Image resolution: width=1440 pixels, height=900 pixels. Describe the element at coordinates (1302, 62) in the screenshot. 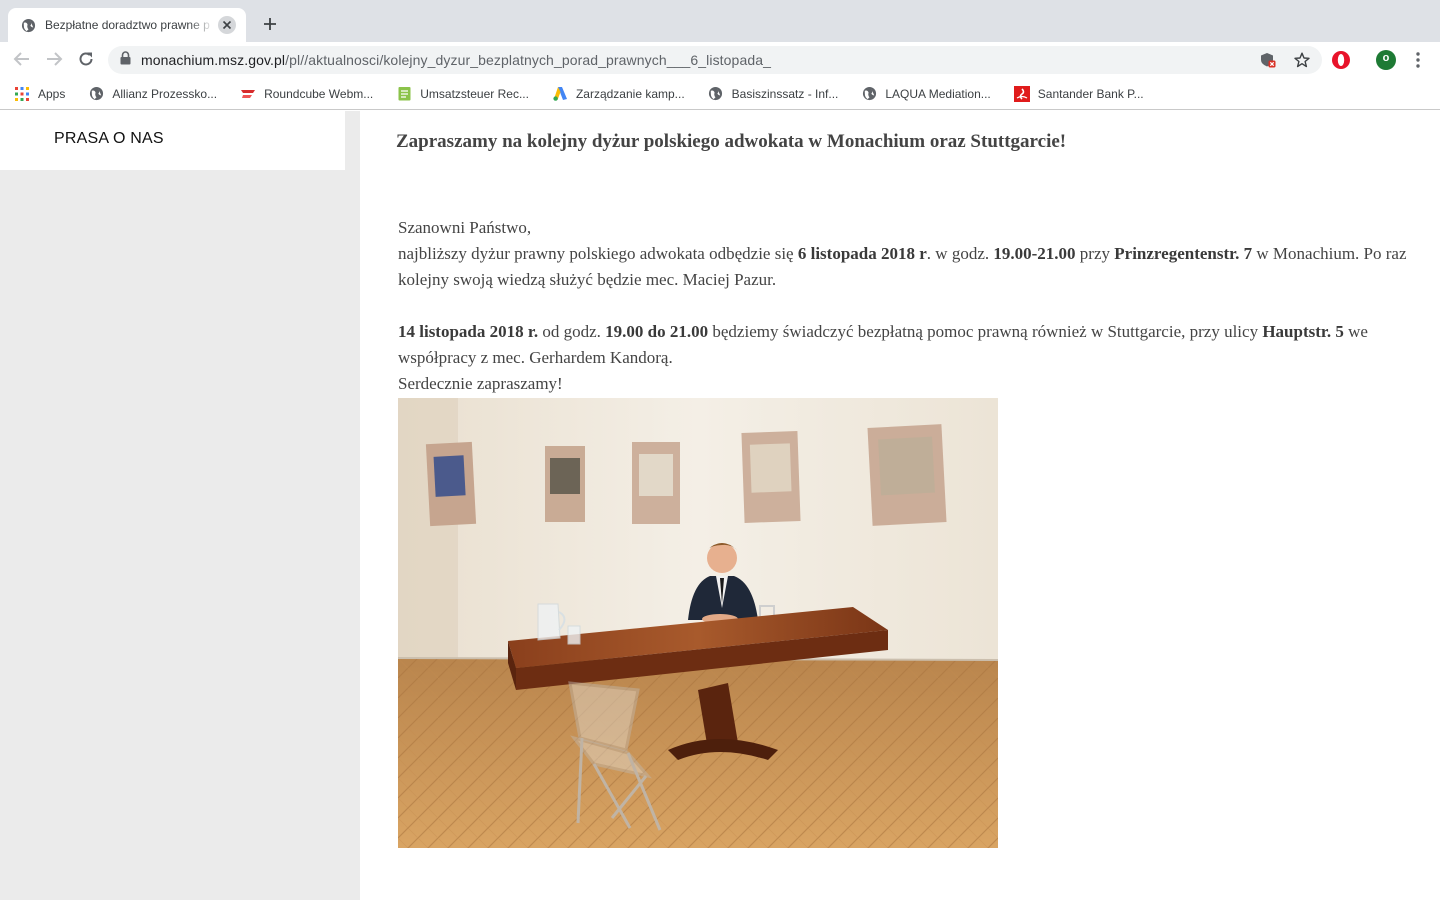

I see `star-bookmark-icon` at that location.